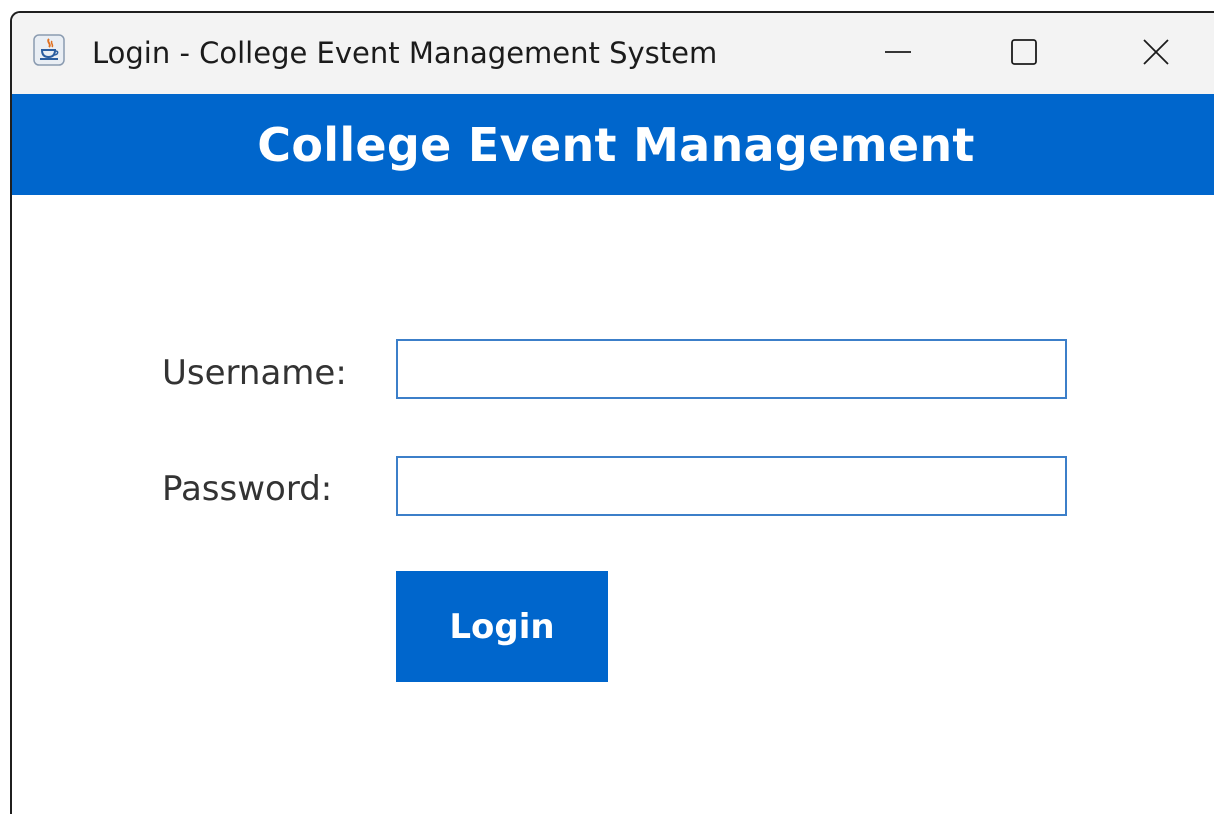 The image size is (1214, 814). What do you see at coordinates (49, 50) in the screenshot?
I see `java-icon` at bounding box center [49, 50].